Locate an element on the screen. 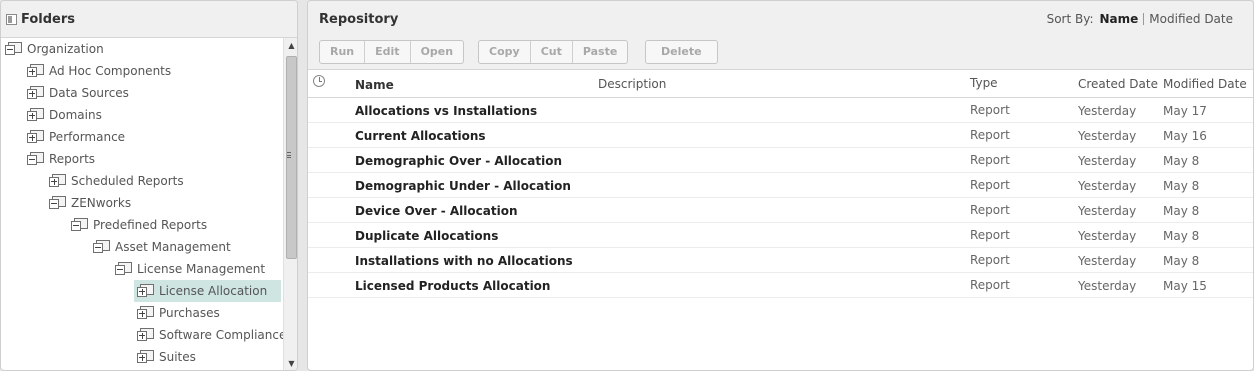 This screenshot has height=371, width=1254. tree-node-performance: Performance is located at coordinates (78, 137).